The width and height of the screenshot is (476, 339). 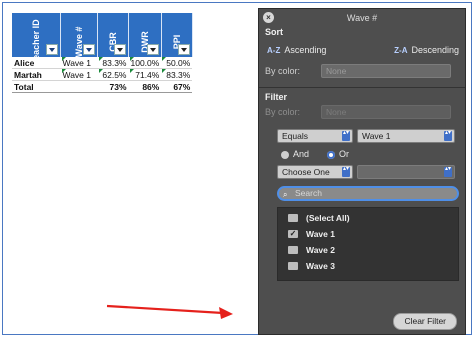 What do you see at coordinates (295, 136) in the screenshot?
I see `condition1-operator-value: Equals` at bounding box center [295, 136].